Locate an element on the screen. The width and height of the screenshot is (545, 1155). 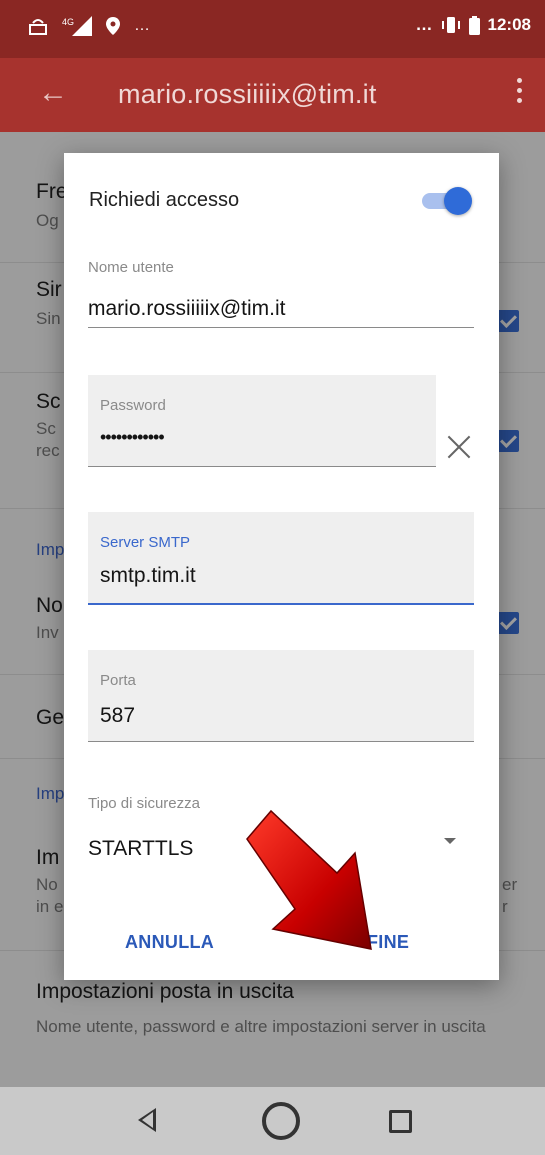
done-button: FINE is located at coordinates (388, 942).